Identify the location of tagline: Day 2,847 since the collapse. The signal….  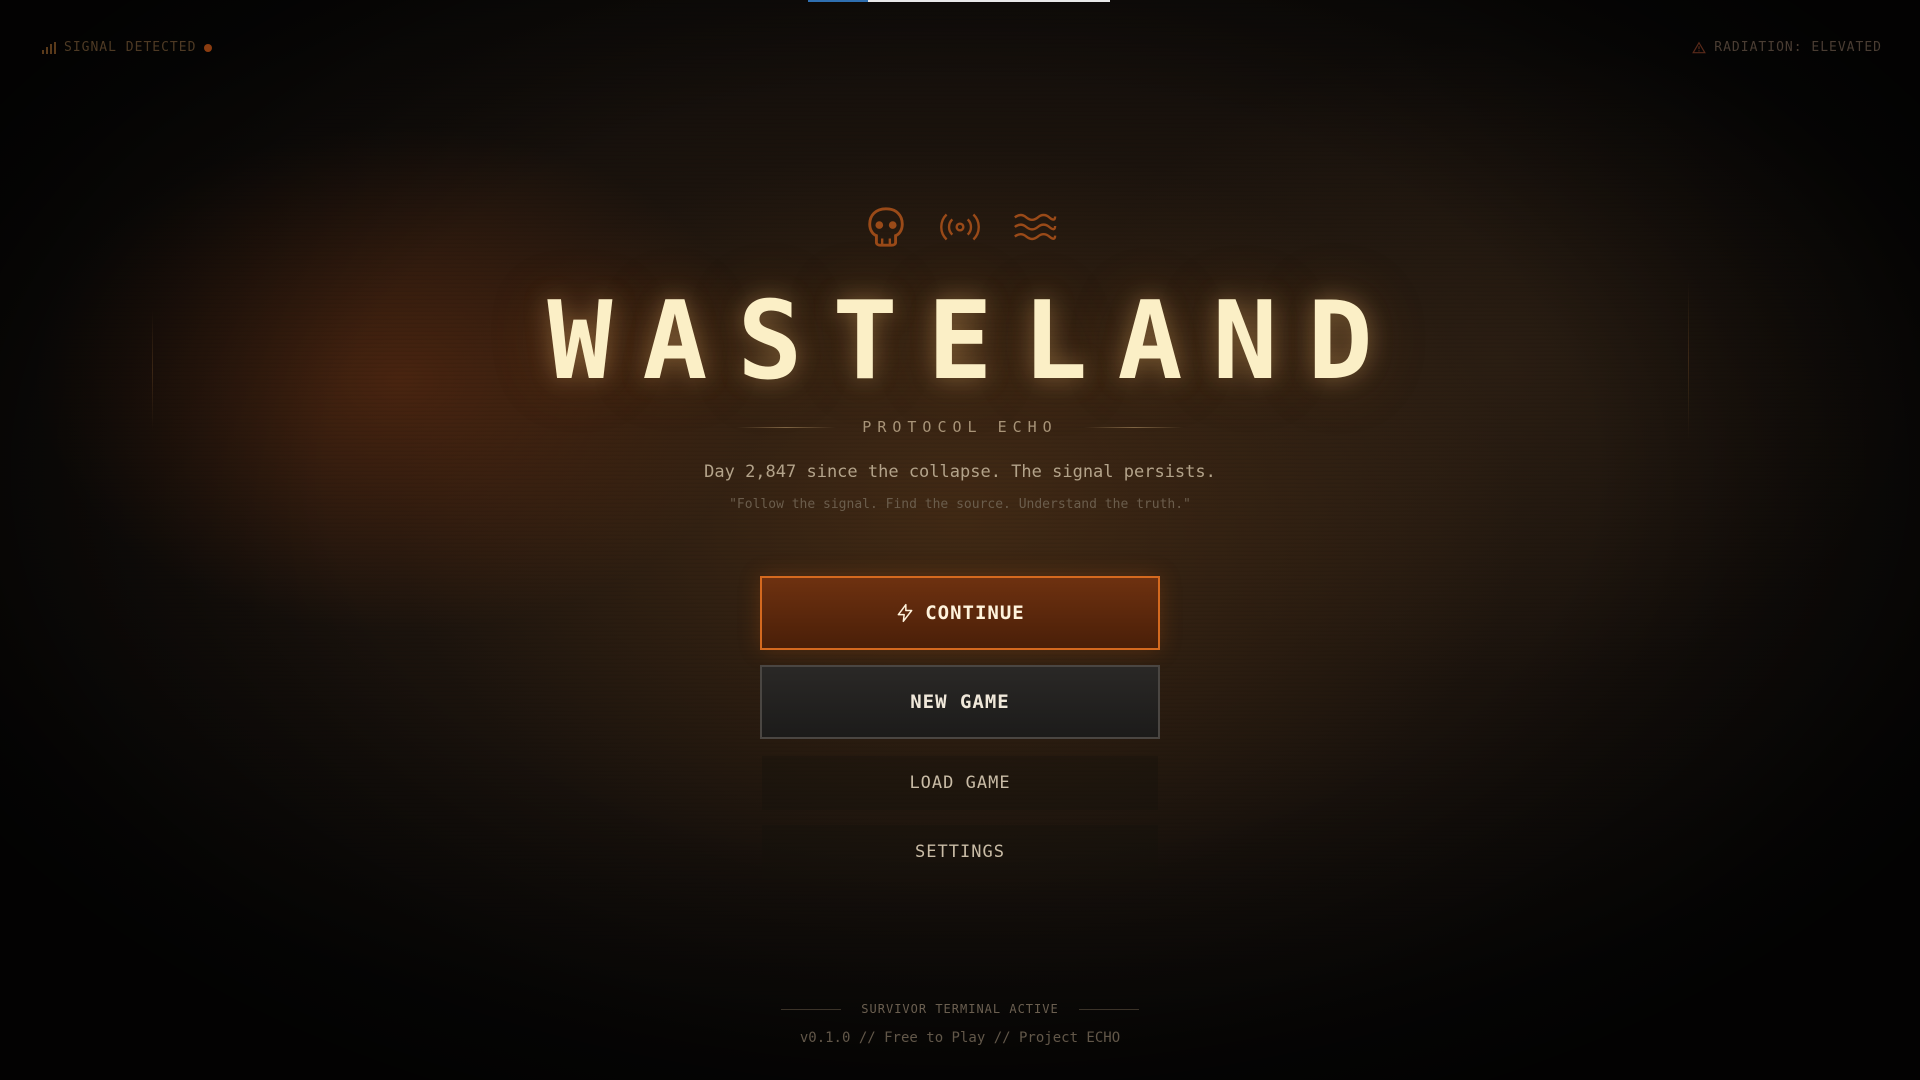
(960, 472).